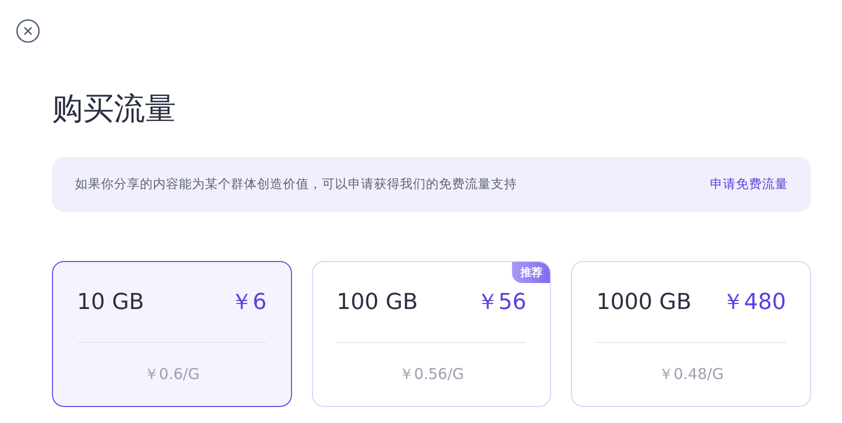 This screenshot has width=842, height=423. Describe the element at coordinates (691, 374) in the screenshot. I see `unit-price: ￥0.48/G` at that location.